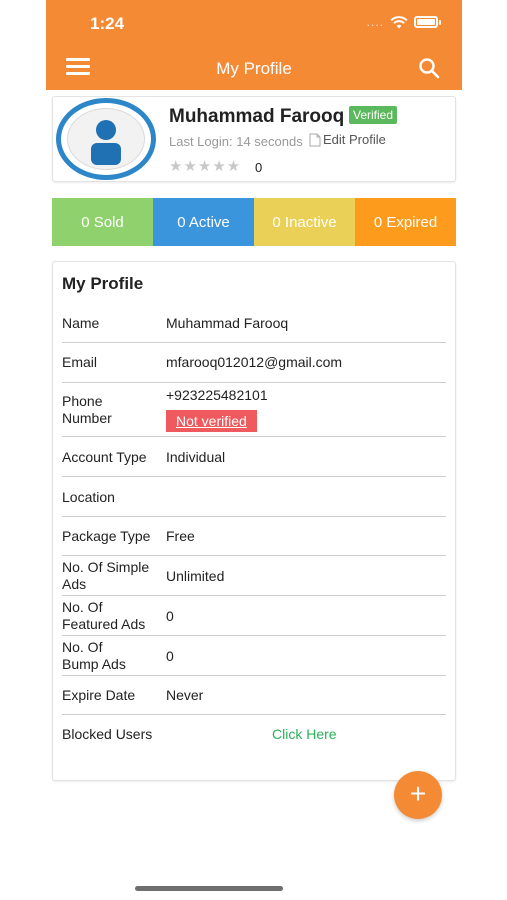  I want to click on detail-row-expire-date: Expire Date Never, so click(254, 695).